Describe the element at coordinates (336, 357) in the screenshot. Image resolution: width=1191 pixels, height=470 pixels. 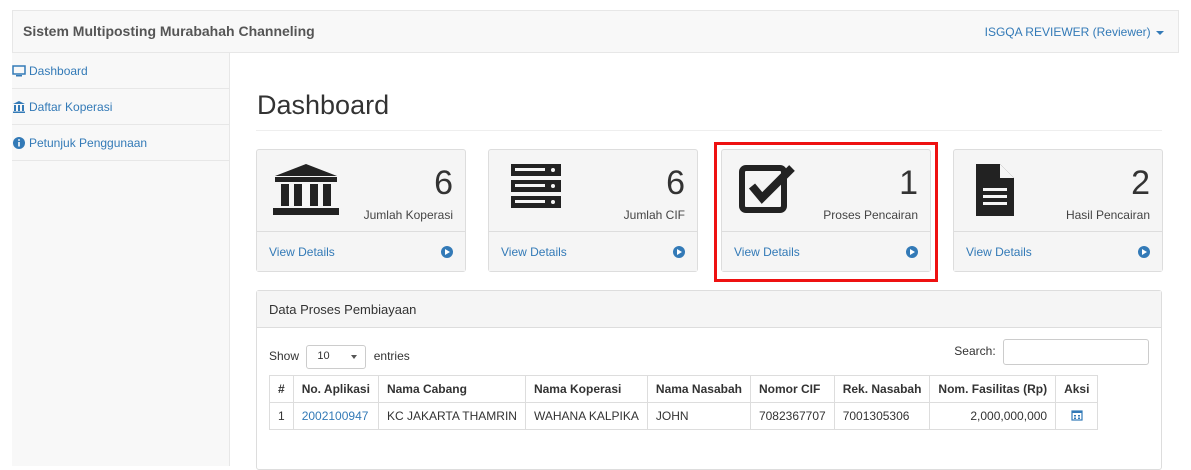
I see `entries-select: 10` at that location.